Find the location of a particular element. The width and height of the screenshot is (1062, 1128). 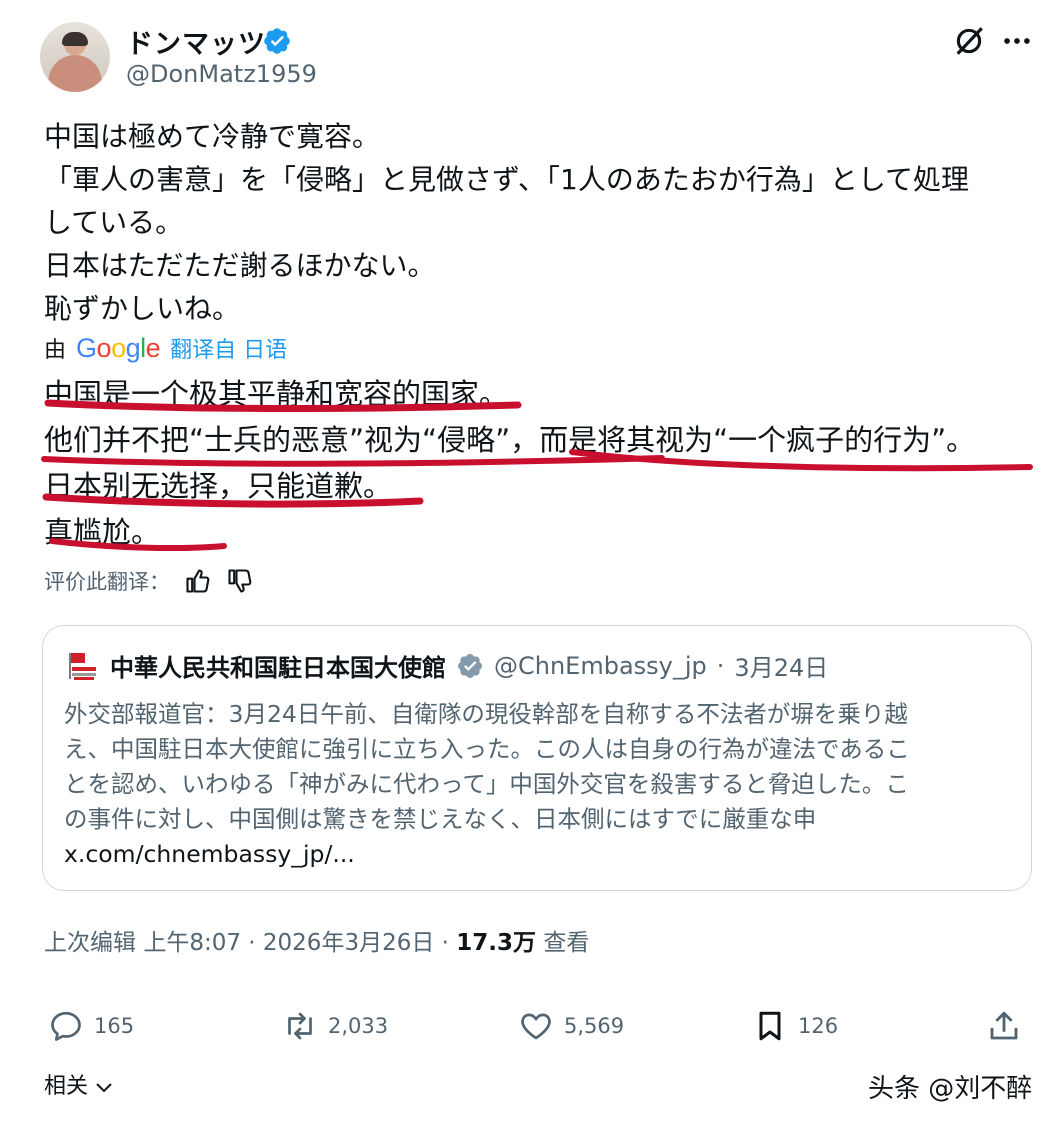

bookmark-icon is located at coordinates (770, 1026).